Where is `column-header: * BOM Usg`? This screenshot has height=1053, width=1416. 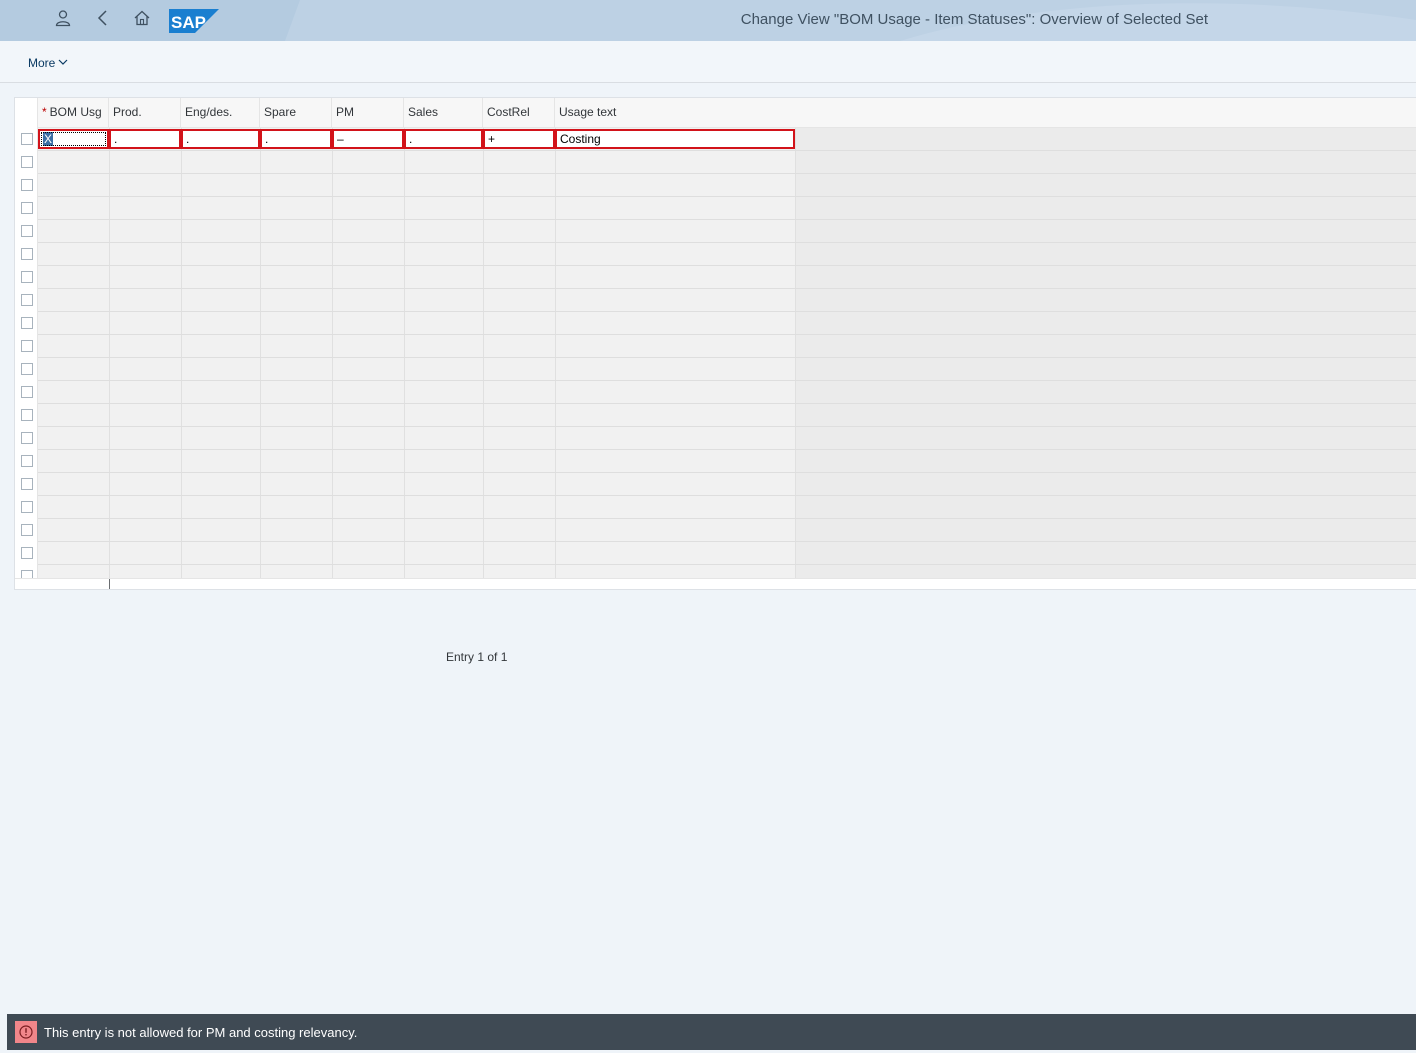
column-header: * BOM Usg is located at coordinates (73, 113).